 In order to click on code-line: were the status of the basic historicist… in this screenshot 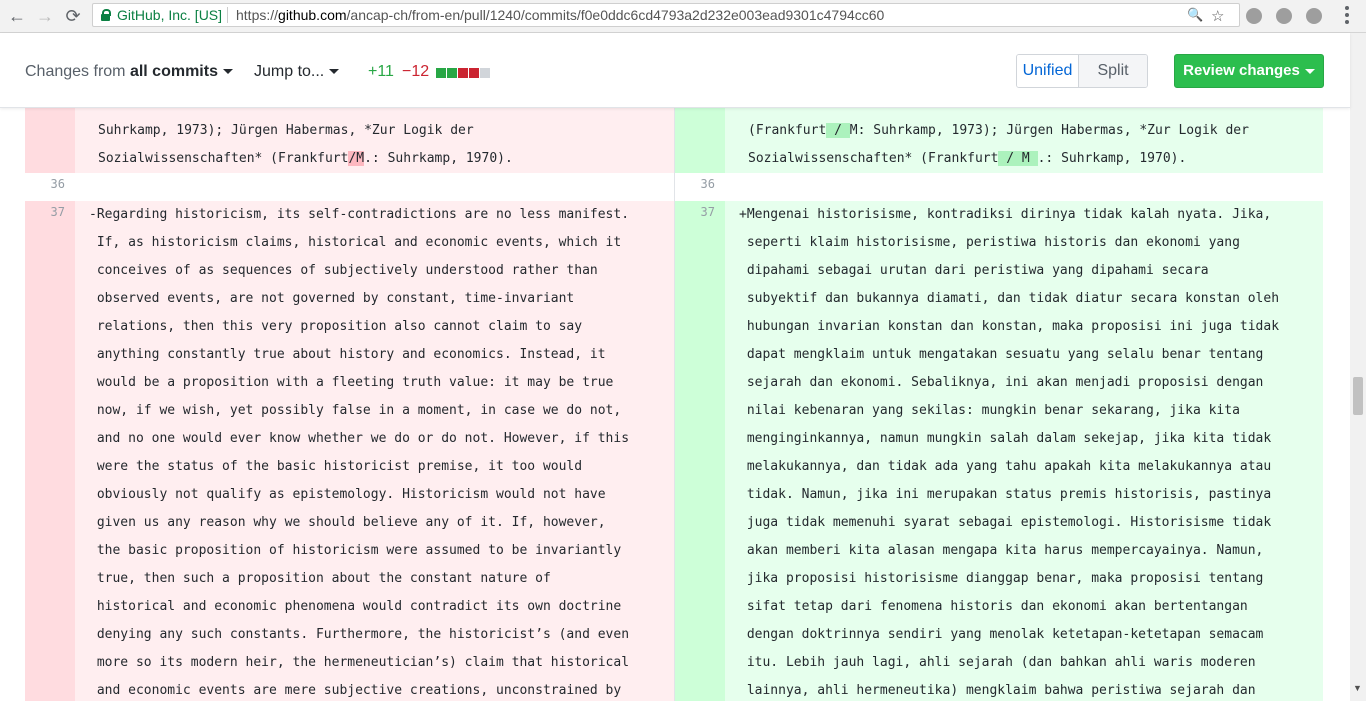, I will do `click(336, 466)`.